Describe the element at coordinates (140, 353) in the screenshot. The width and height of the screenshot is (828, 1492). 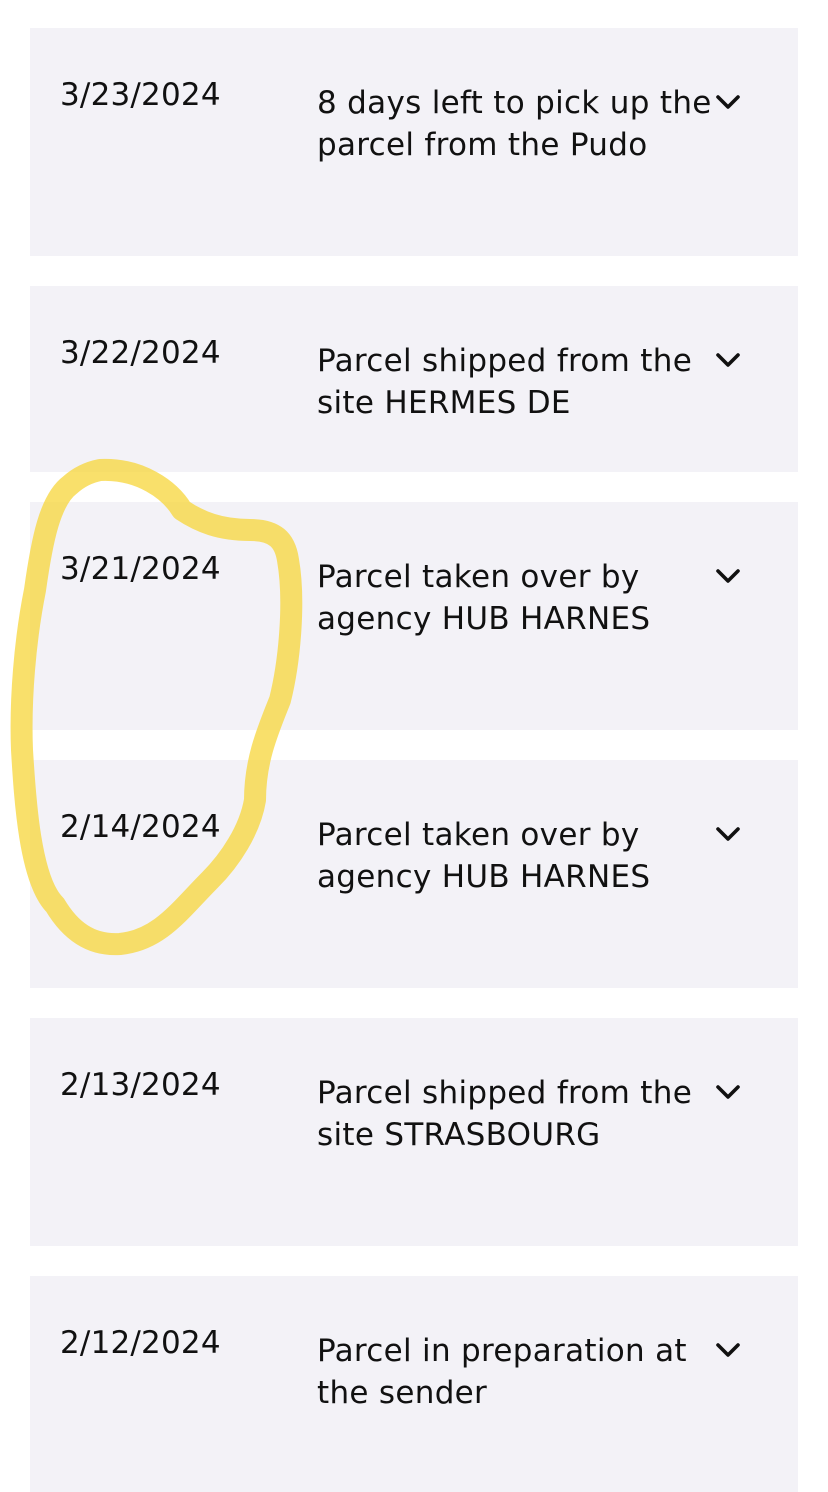
I see `event-date: 3/22/2024` at that location.